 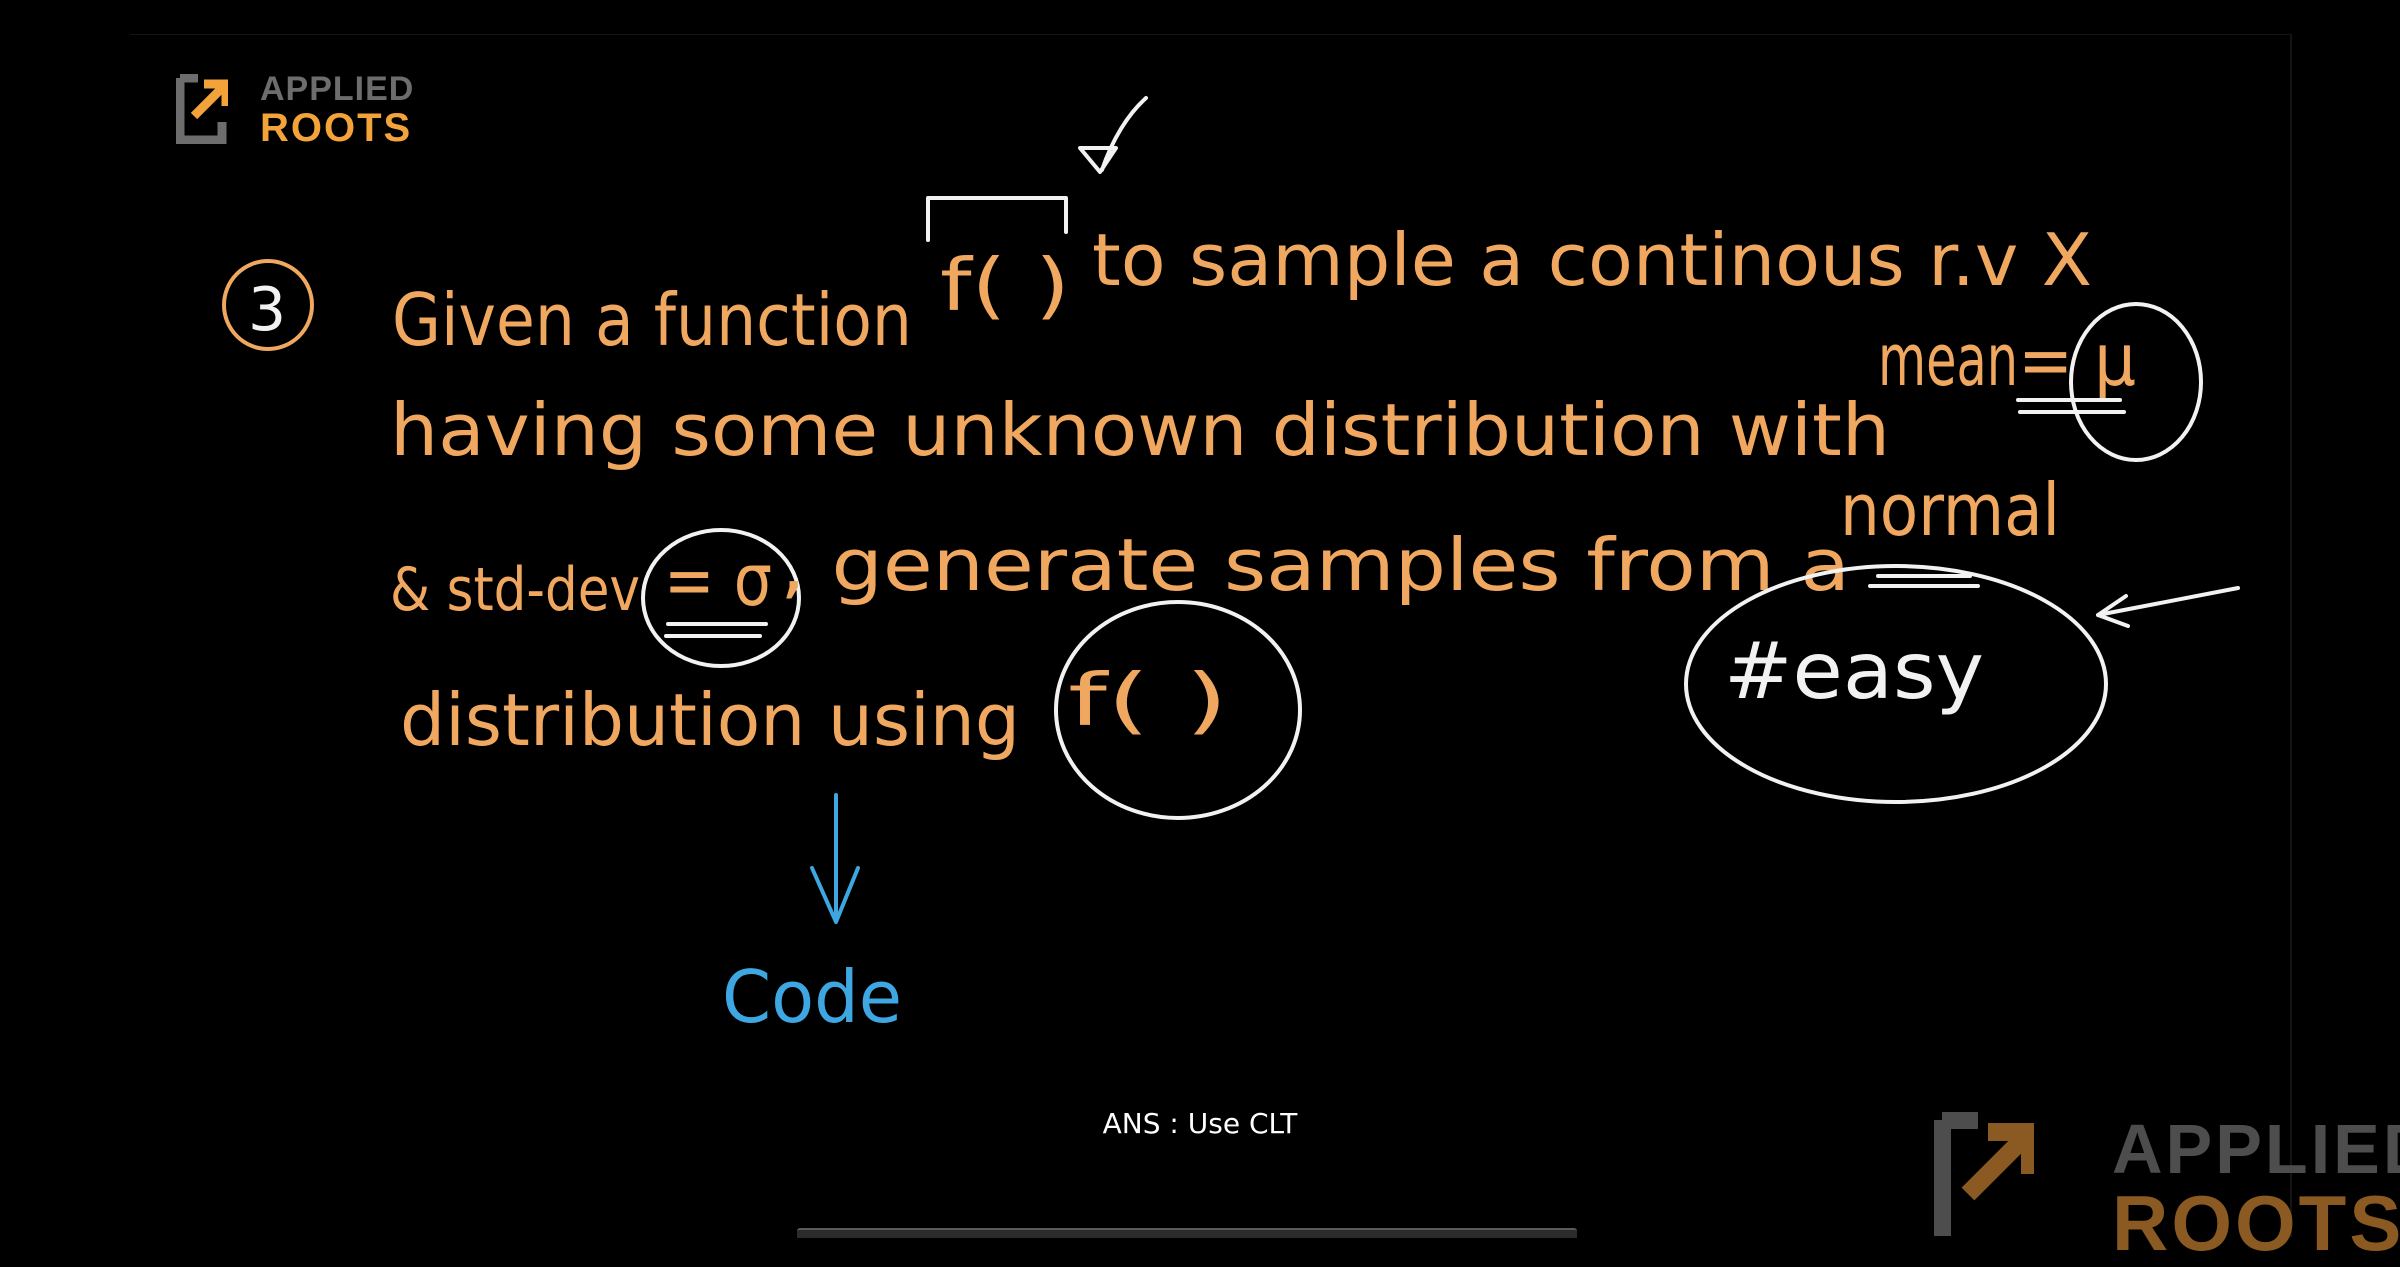 I want to click on line3-eq-sigma: = σ, so click(x=718, y=580).